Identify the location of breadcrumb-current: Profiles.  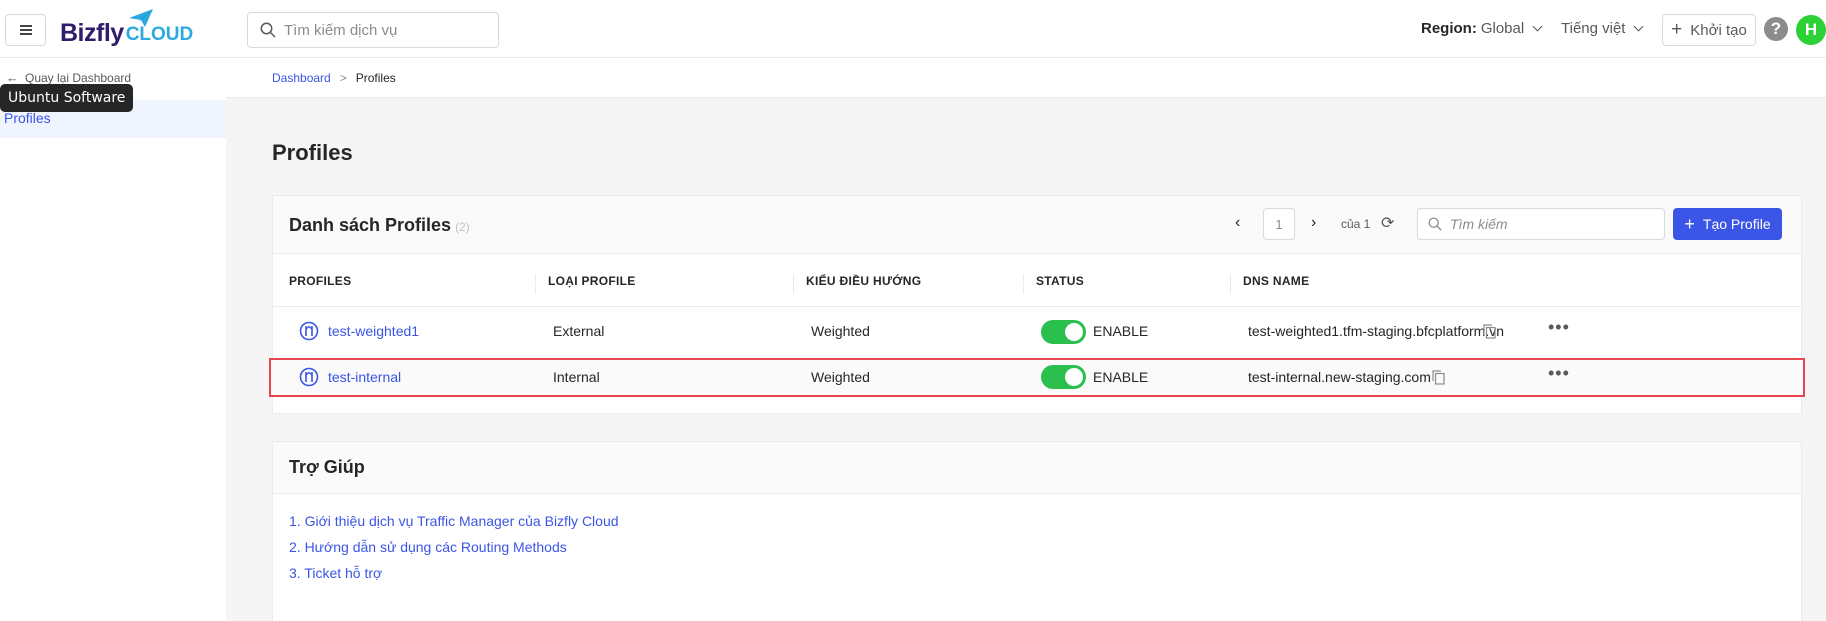
(375, 77).